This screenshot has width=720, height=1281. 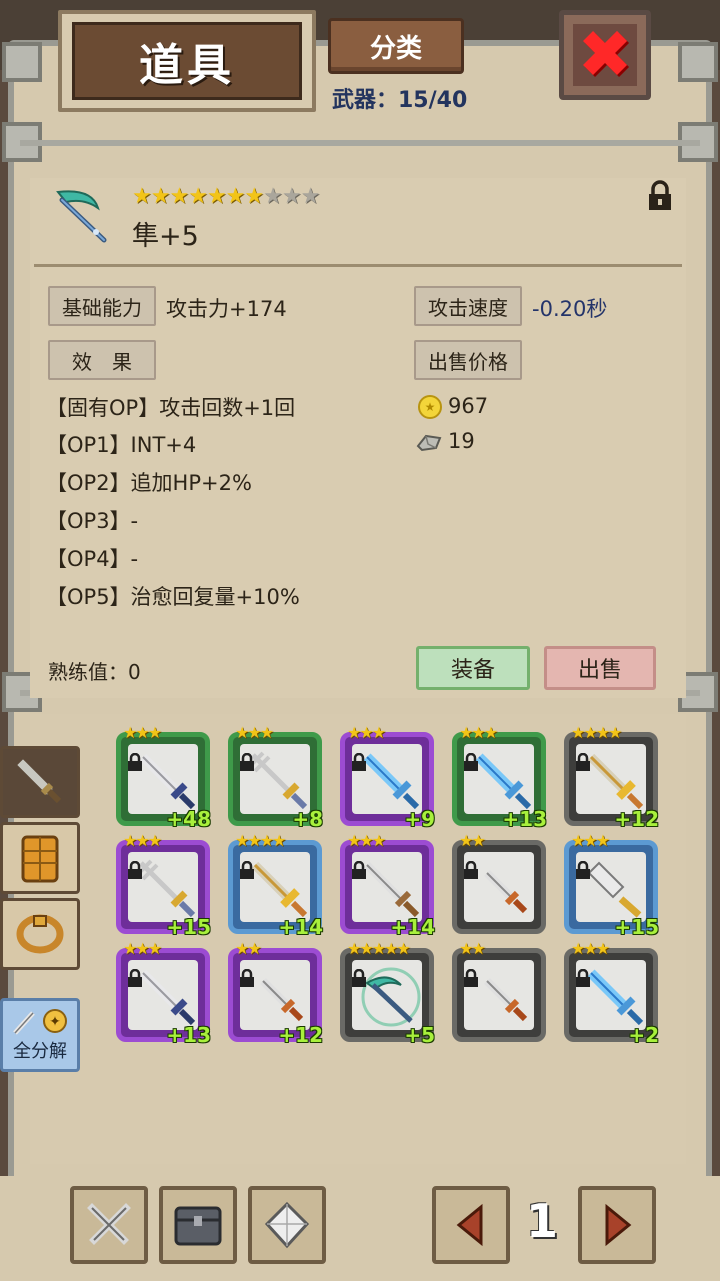 I want to click on sword-icon, so click(x=39, y=781).